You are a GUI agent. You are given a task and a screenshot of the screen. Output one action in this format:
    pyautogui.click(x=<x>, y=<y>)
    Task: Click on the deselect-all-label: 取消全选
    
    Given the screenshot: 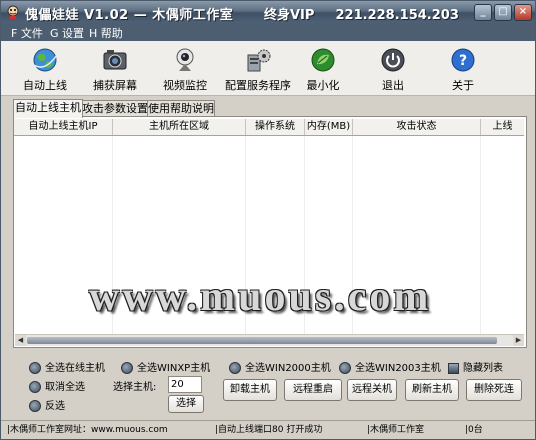 What is the action you would take?
    pyautogui.click(x=65, y=387)
    